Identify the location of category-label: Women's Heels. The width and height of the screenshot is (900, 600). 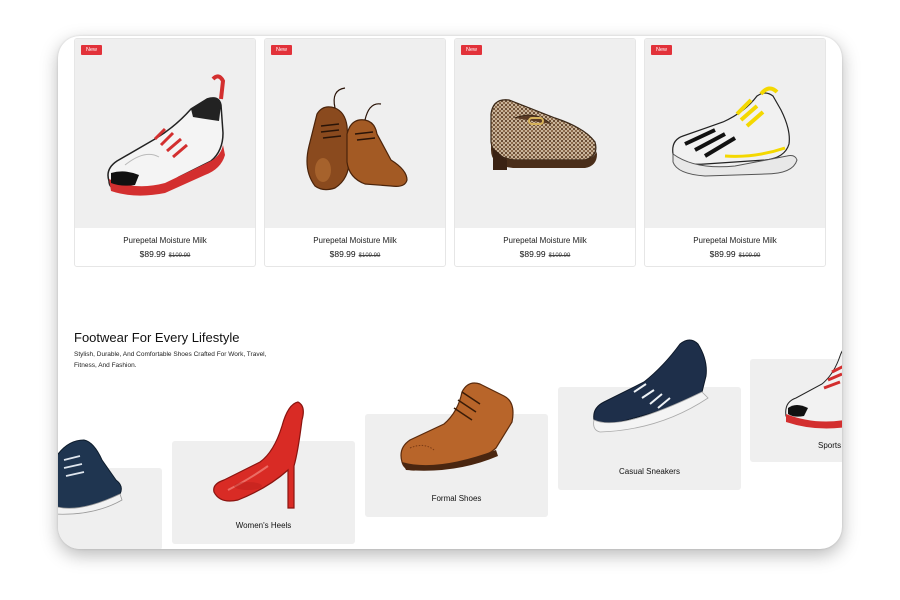
(263, 525).